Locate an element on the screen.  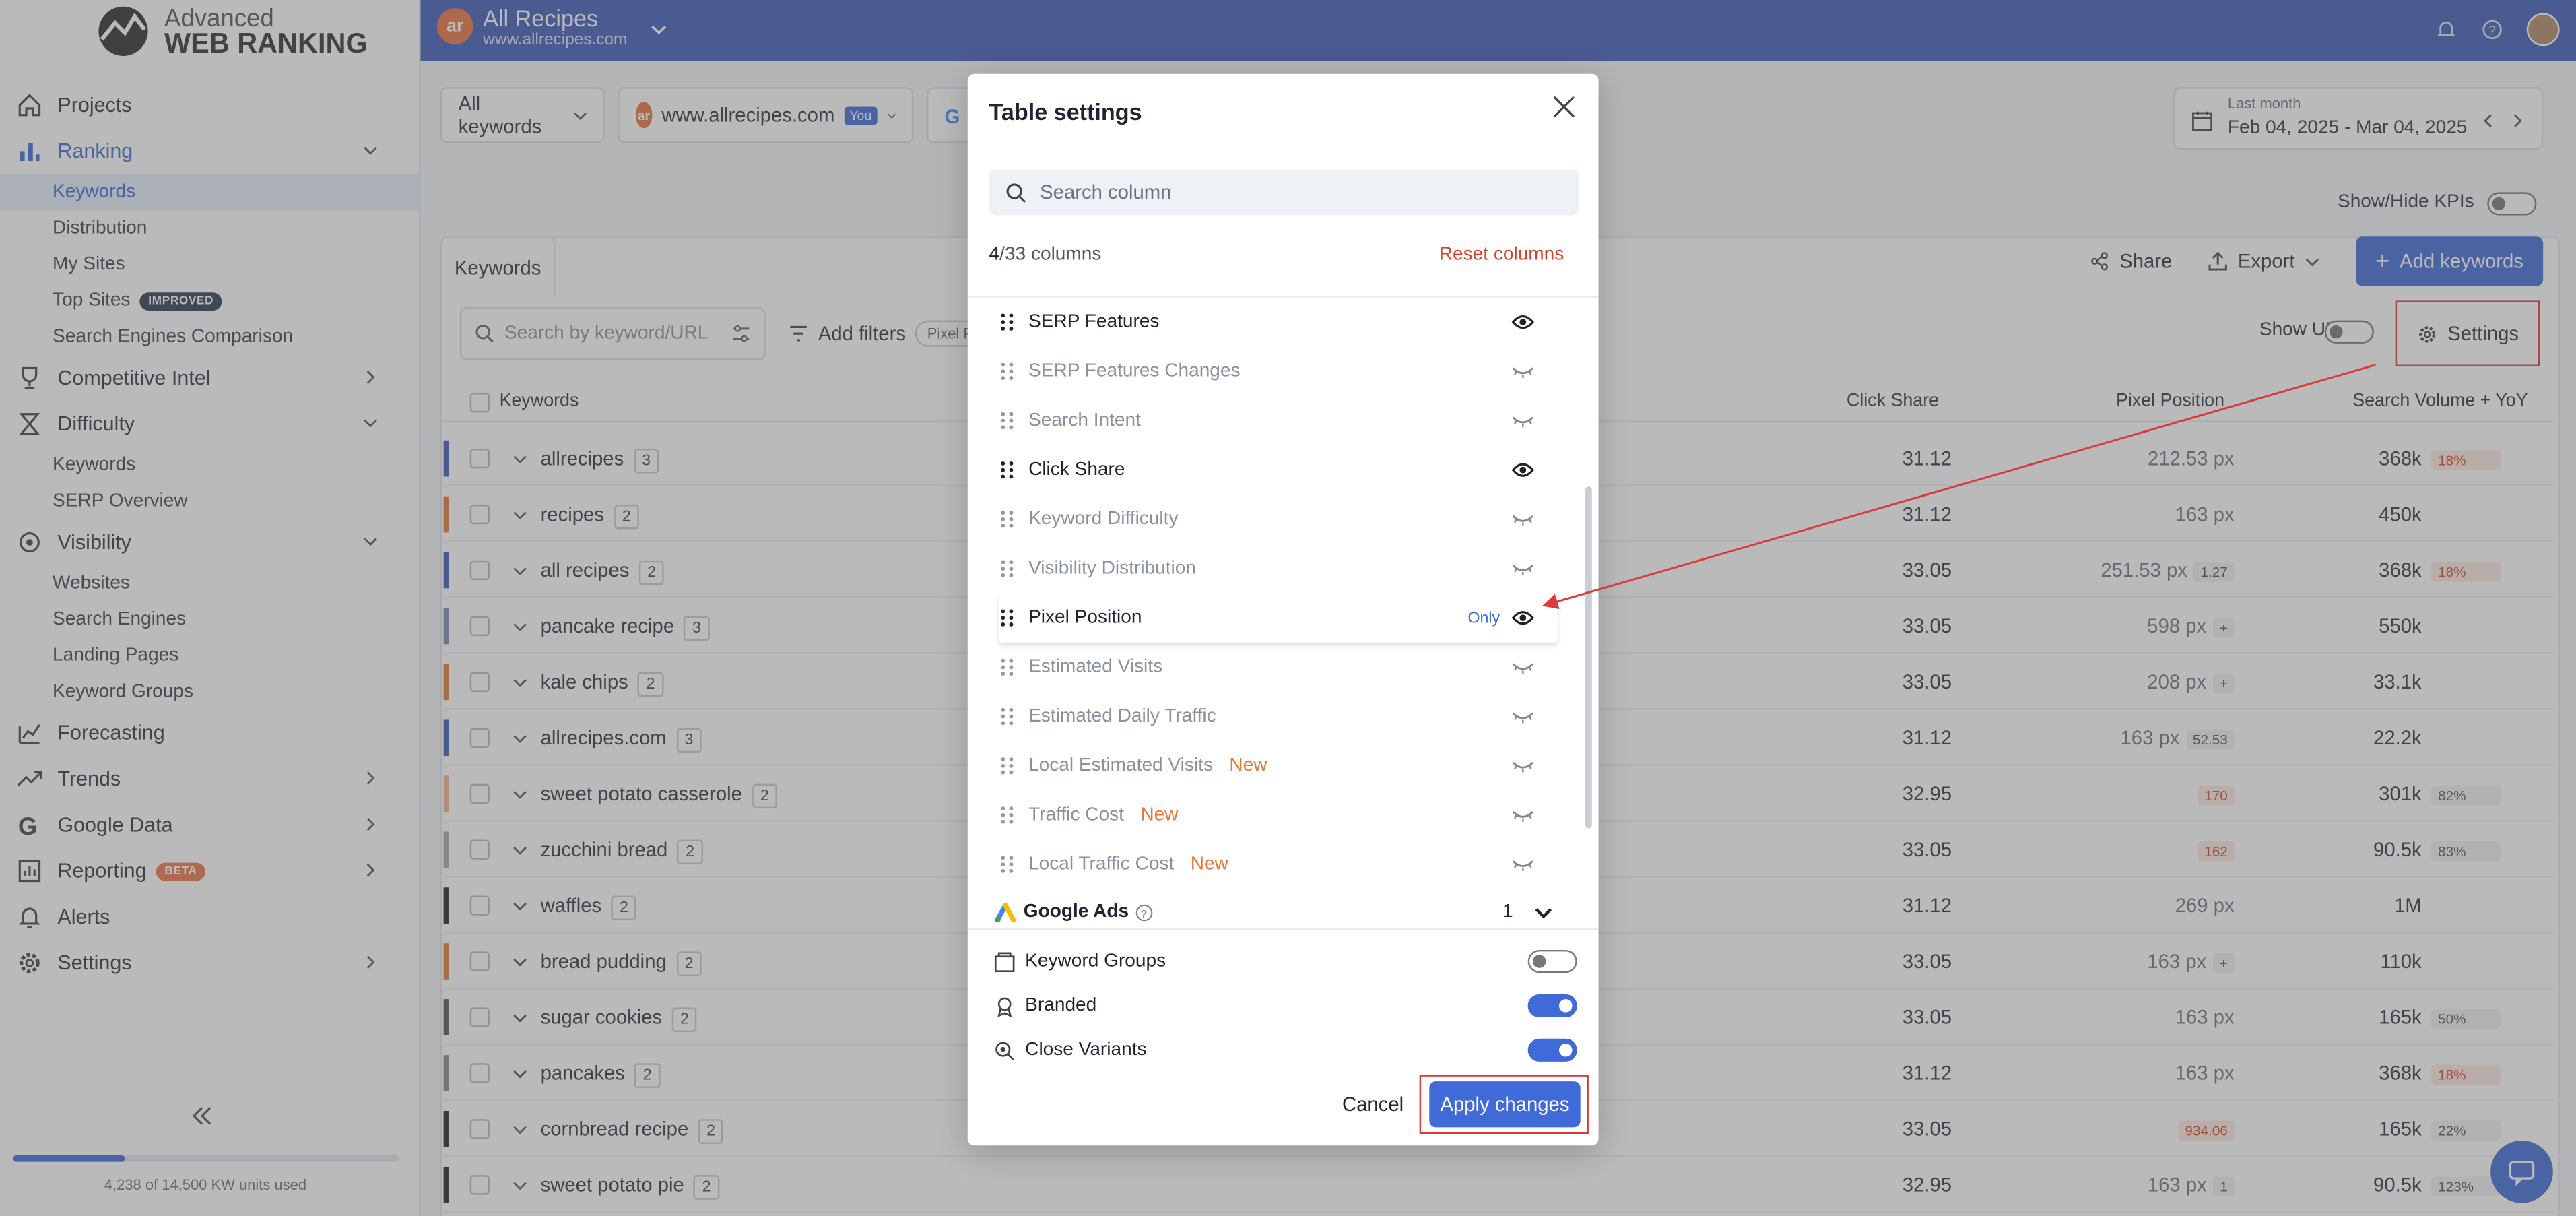
column-item: Visibility Distribution is located at coordinates (1278, 568).